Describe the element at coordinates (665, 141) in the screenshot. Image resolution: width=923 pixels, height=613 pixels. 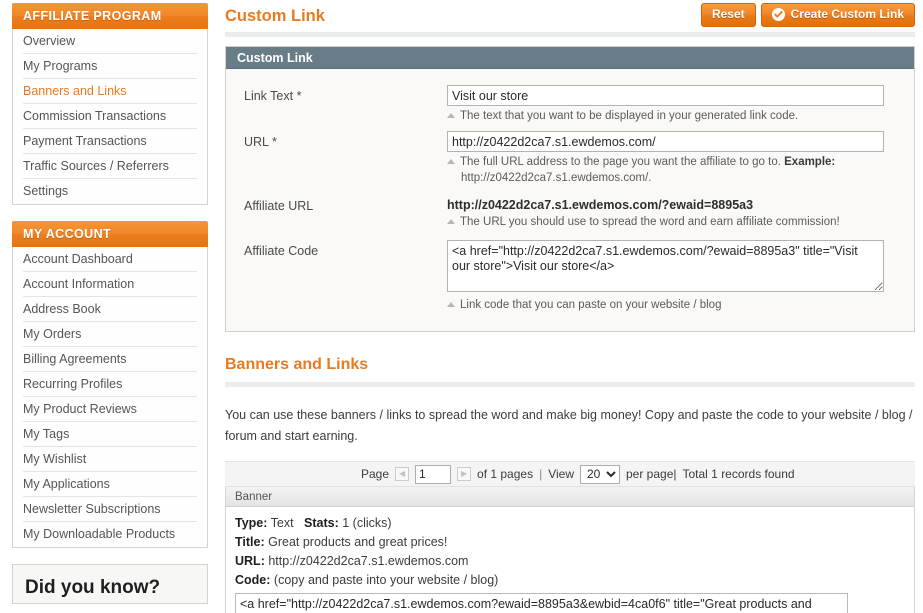
I see `url-input` at that location.